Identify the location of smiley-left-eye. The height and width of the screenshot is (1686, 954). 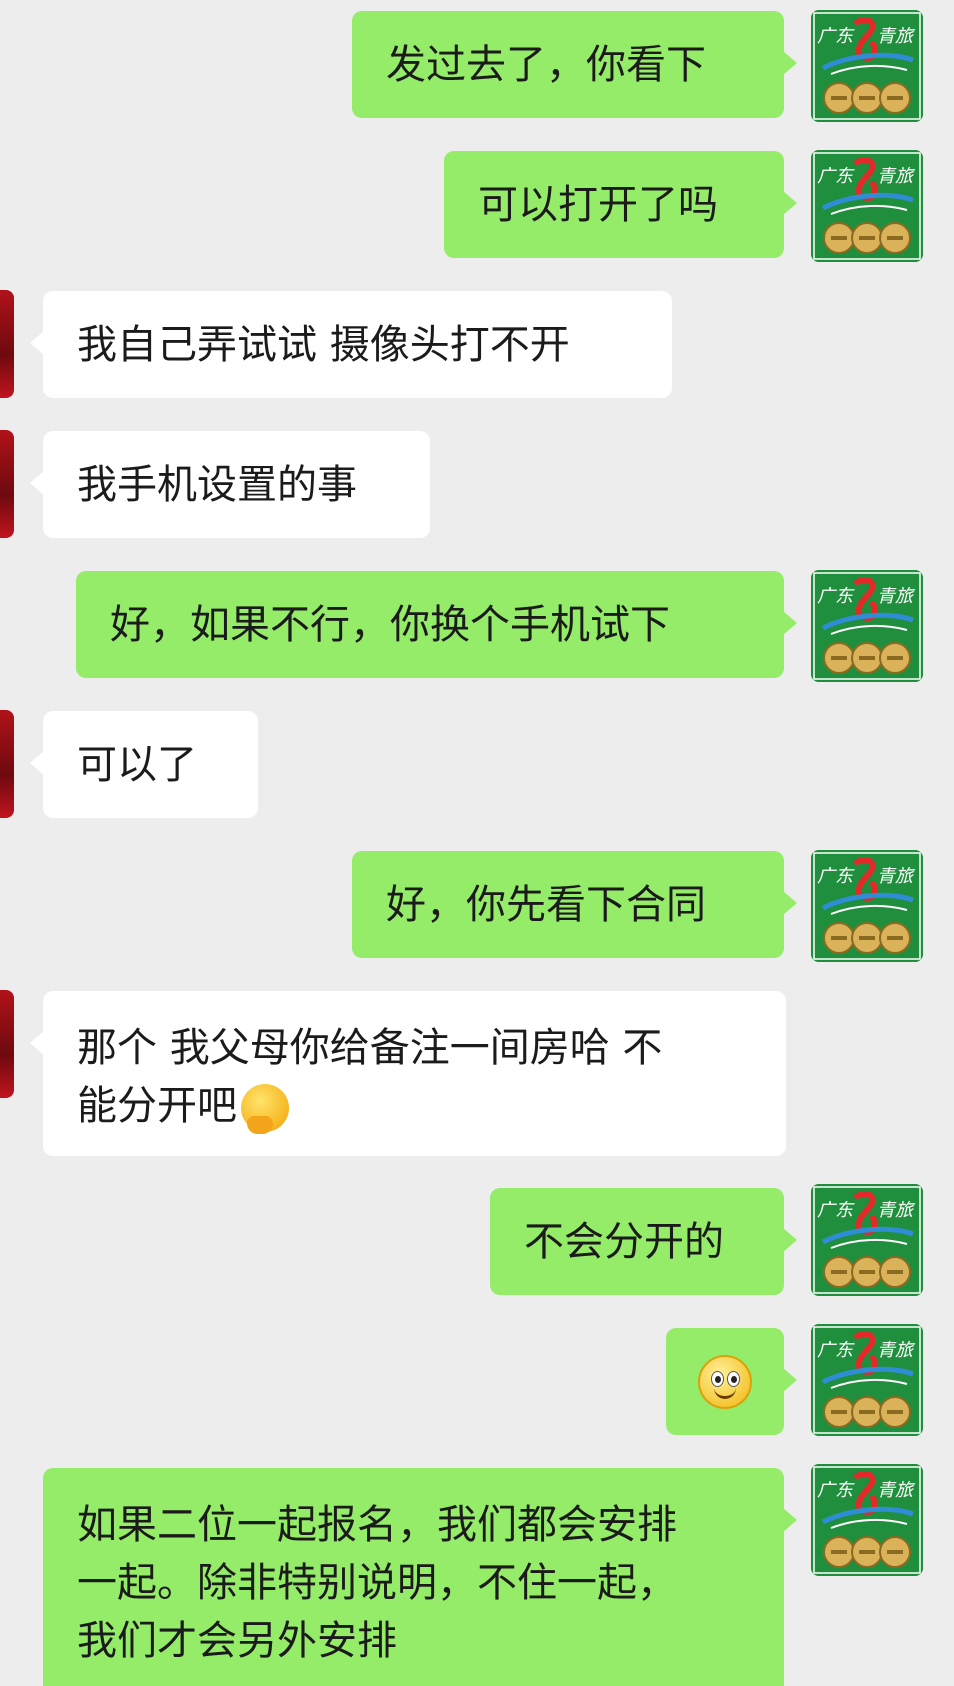
(717, 1378).